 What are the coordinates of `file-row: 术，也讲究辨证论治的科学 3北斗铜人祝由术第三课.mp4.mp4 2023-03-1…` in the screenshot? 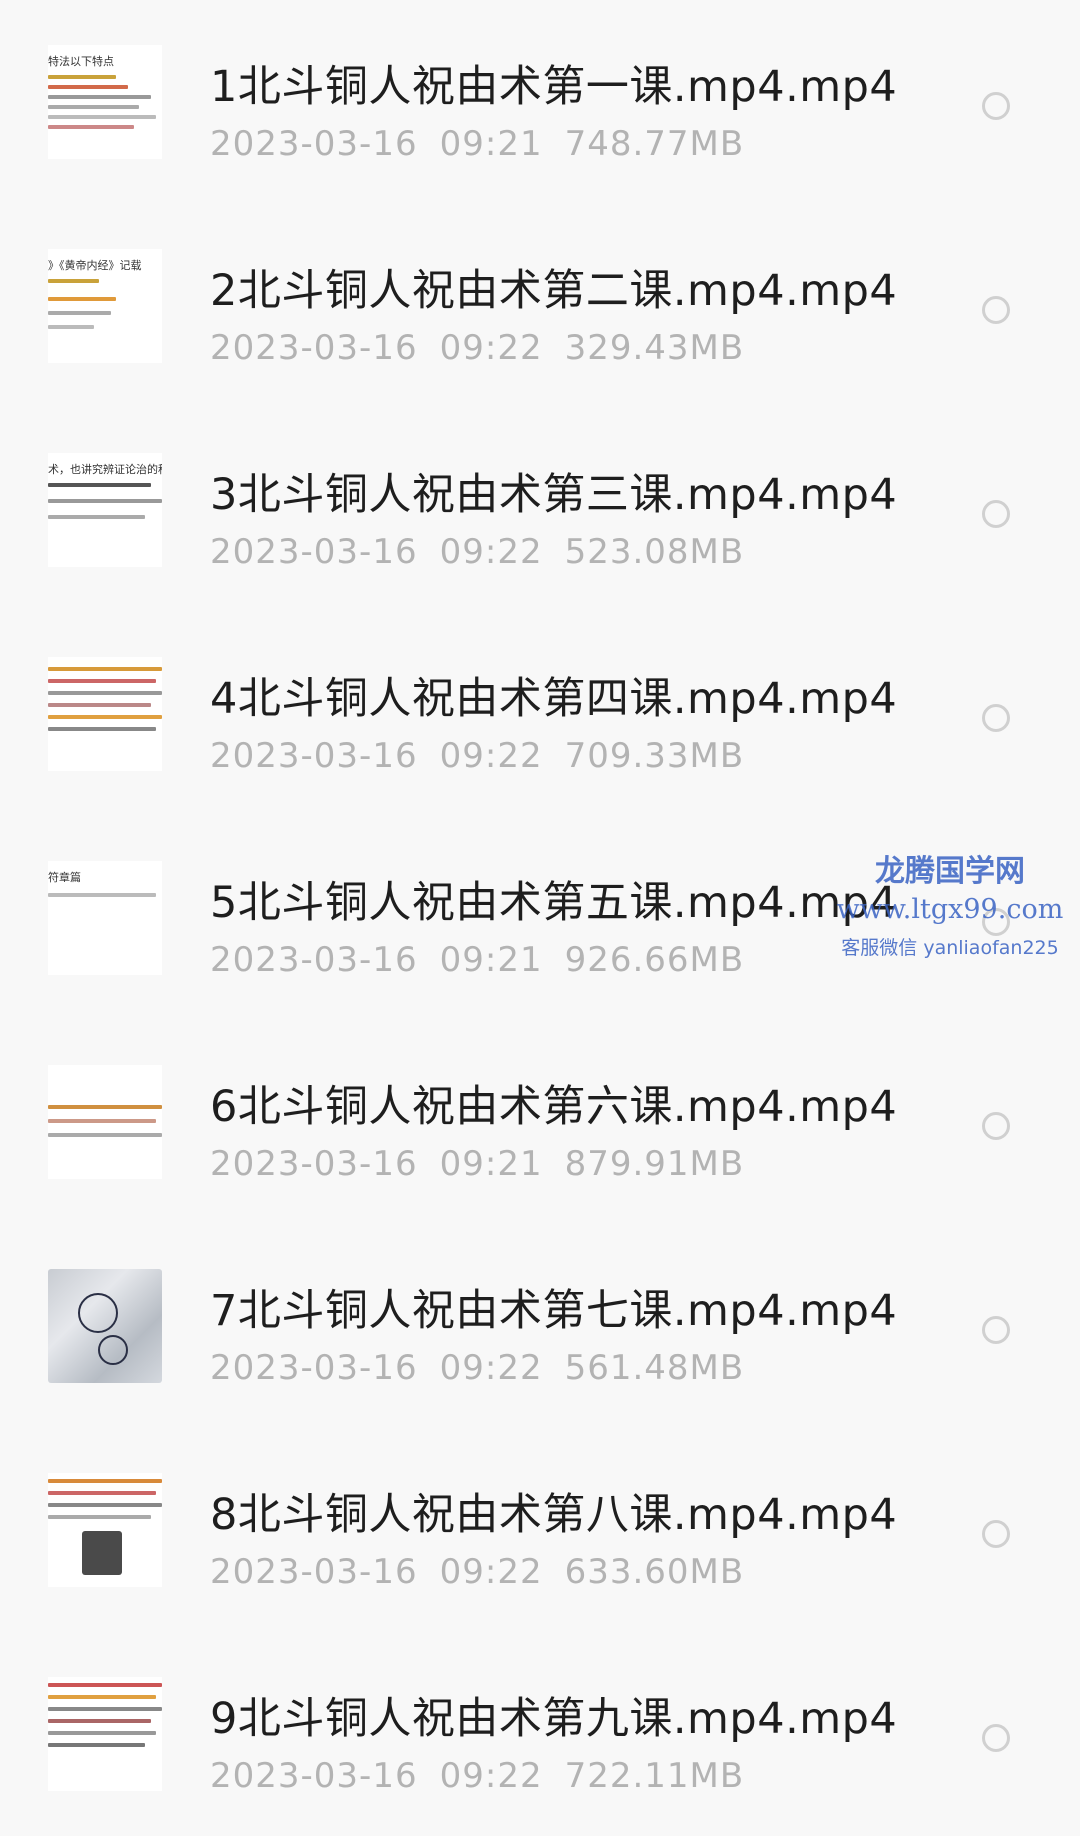 It's located at (540, 510).